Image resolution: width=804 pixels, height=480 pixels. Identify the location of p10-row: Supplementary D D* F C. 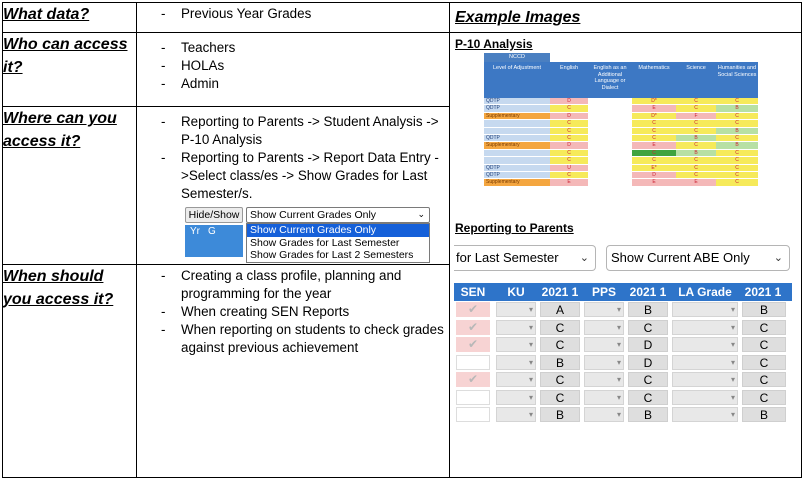
(621, 116).